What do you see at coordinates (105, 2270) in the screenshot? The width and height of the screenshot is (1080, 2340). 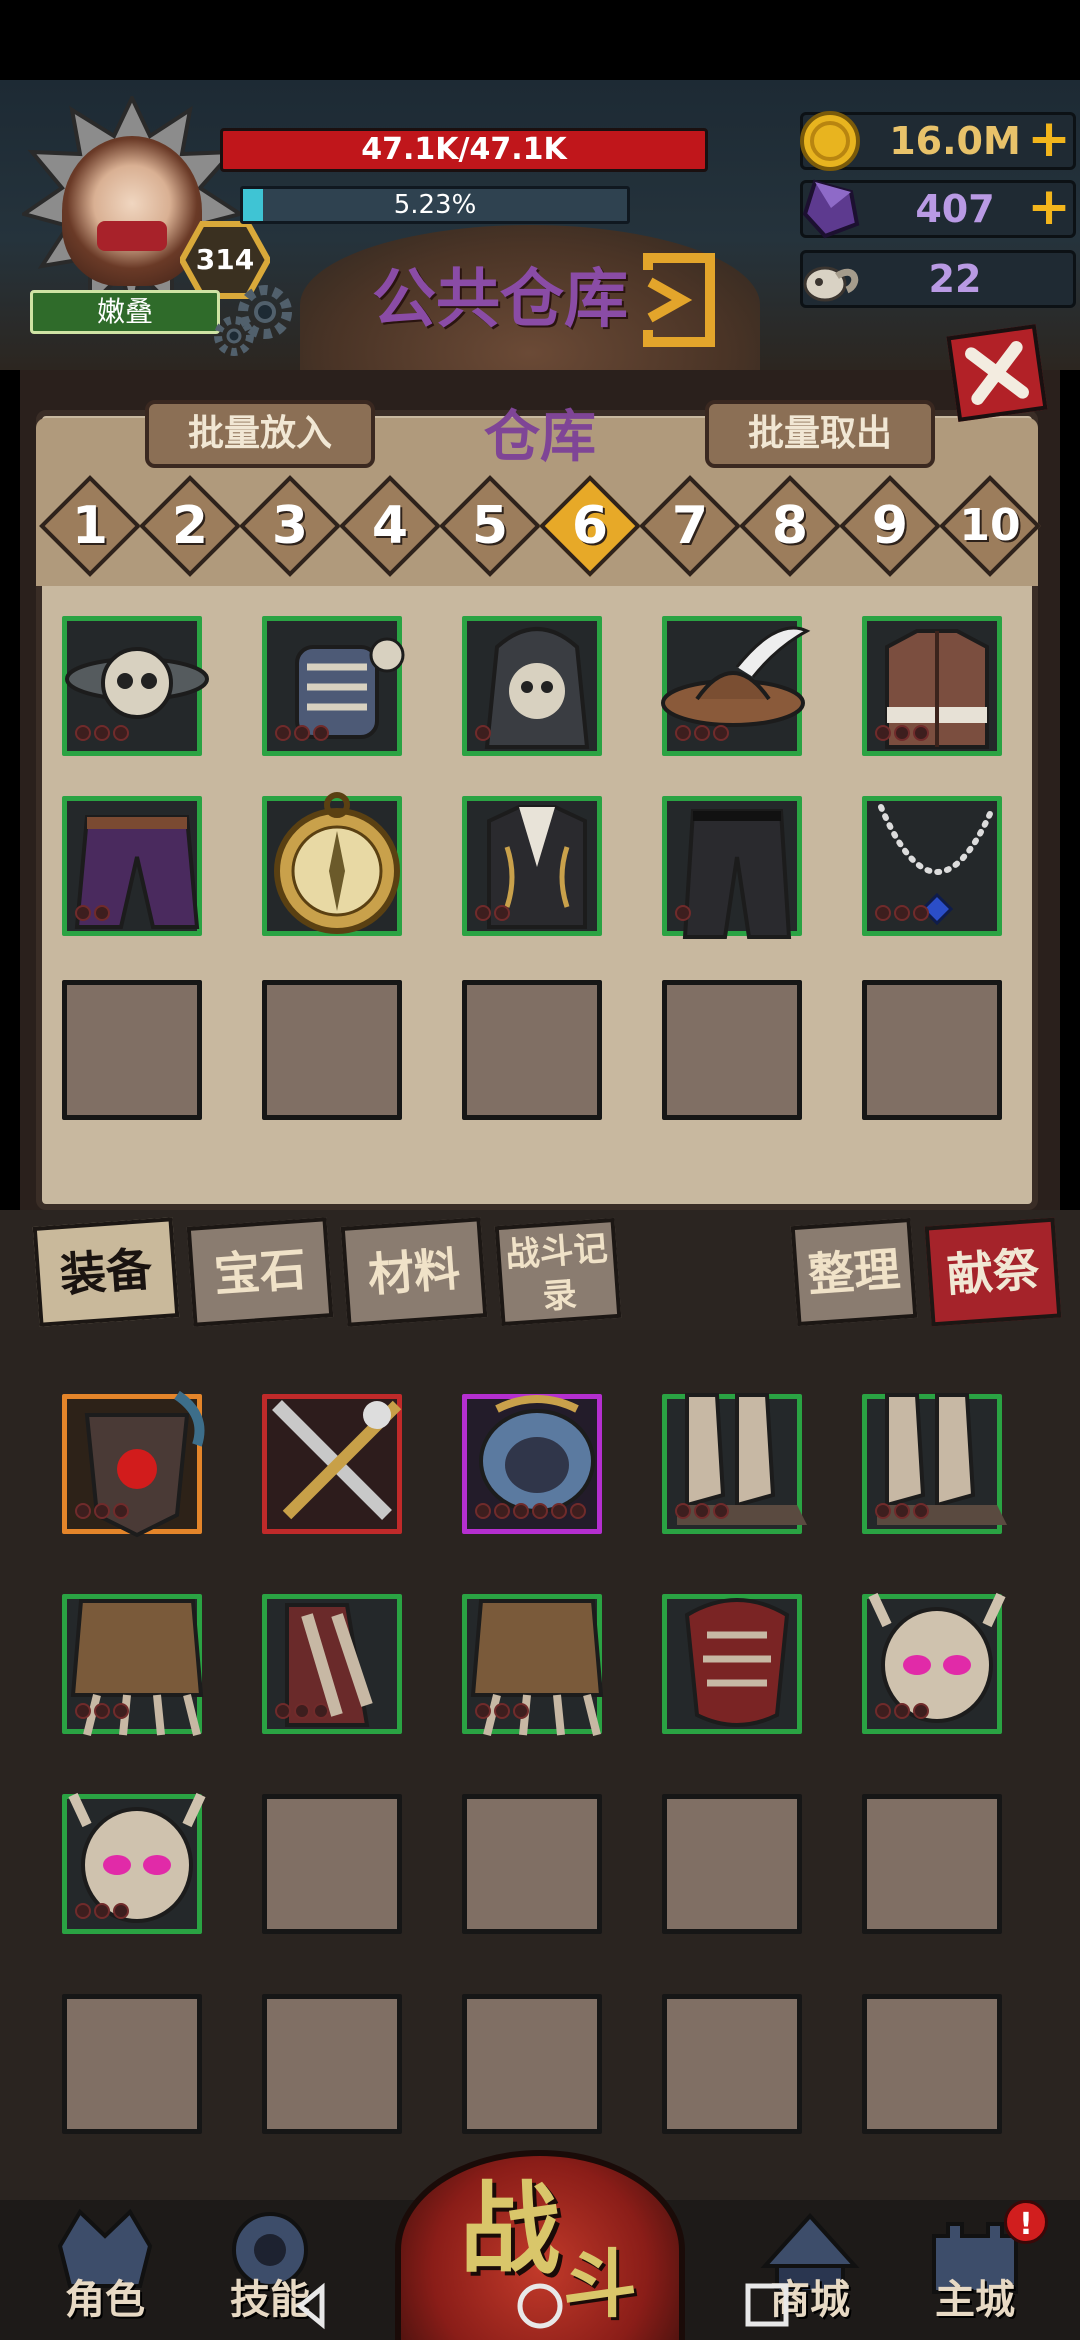 I see `nav-character: 角色` at bounding box center [105, 2270].